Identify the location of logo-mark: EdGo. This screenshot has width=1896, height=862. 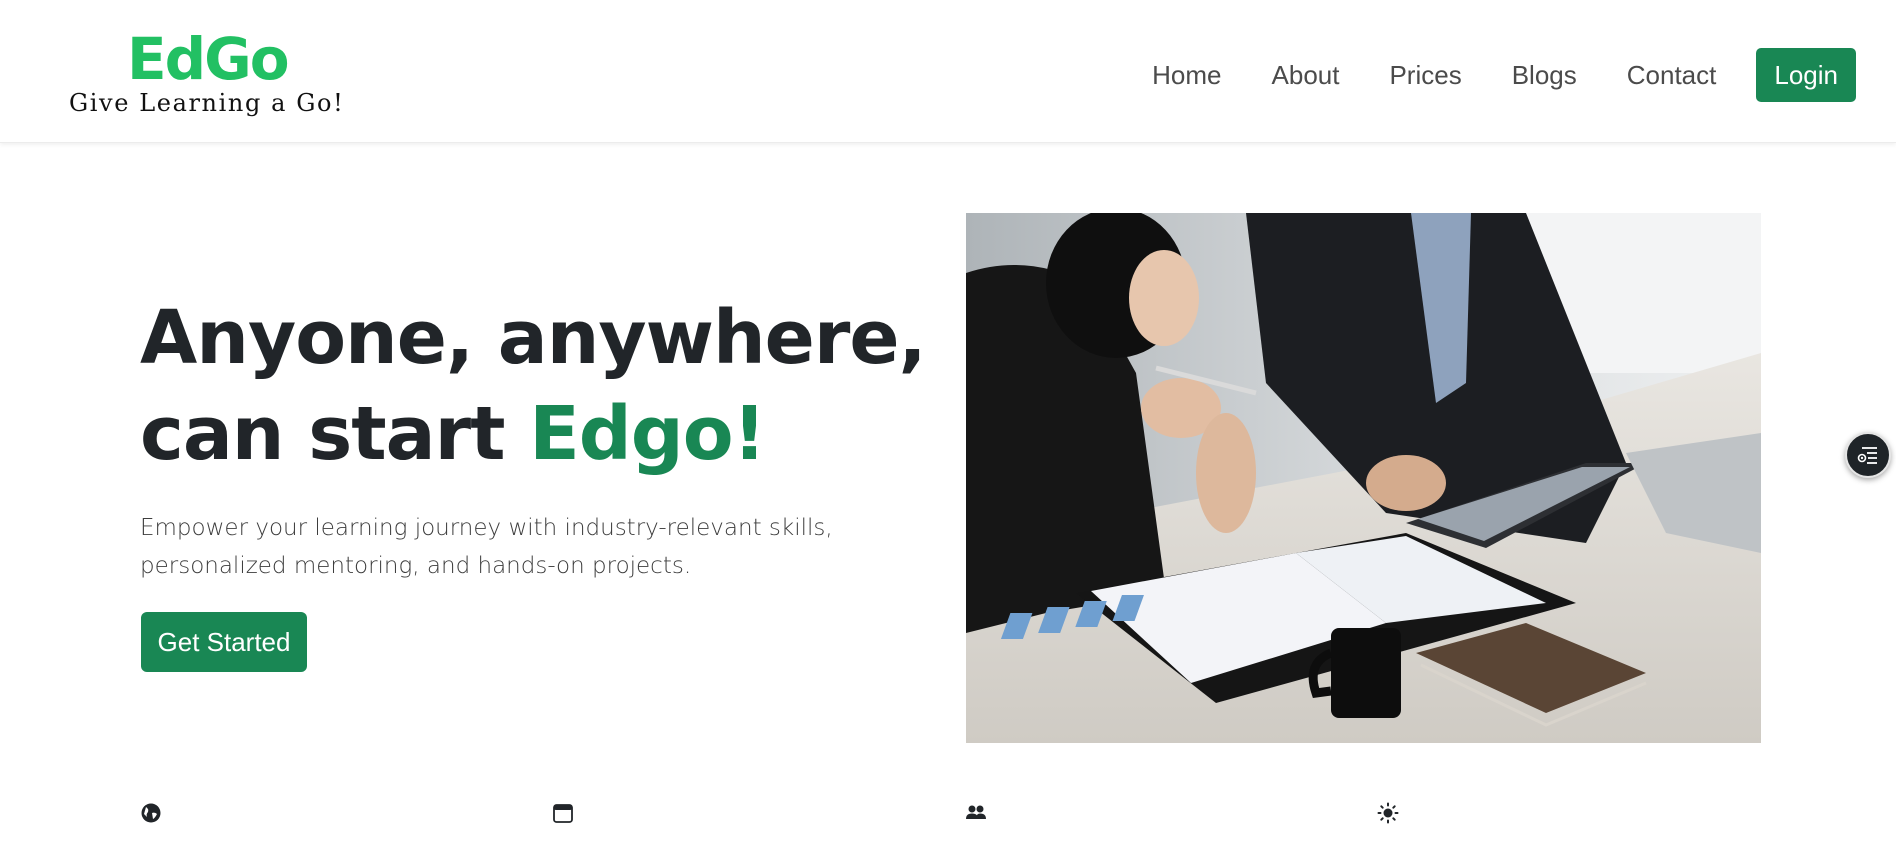
(208, 59).